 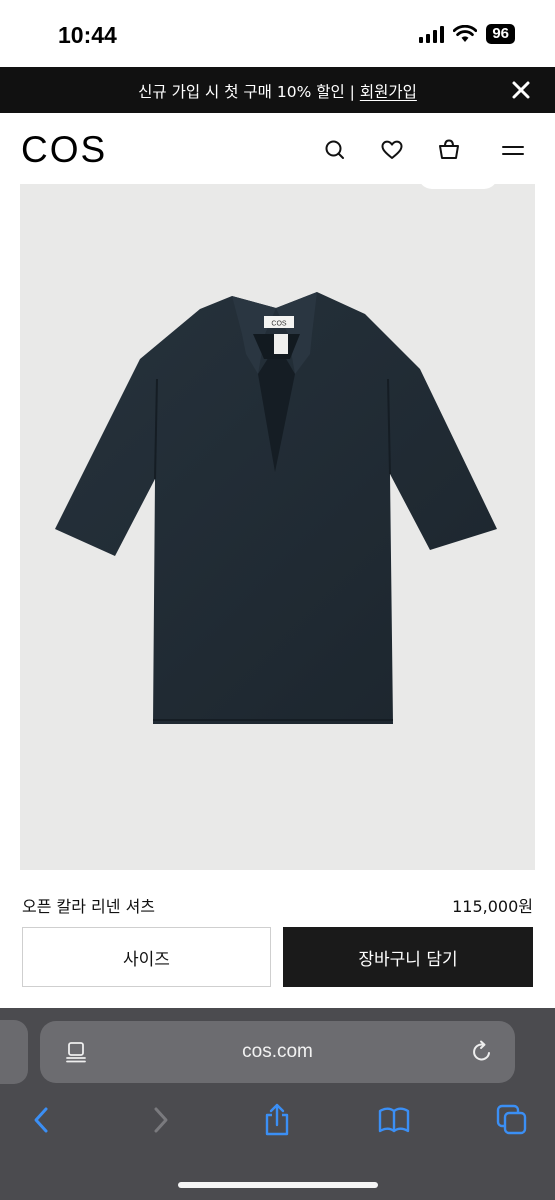 I want to click on promo-message: 신규 가입 시 첫 구매 10% 할인 |, so click(x=249, y=92).